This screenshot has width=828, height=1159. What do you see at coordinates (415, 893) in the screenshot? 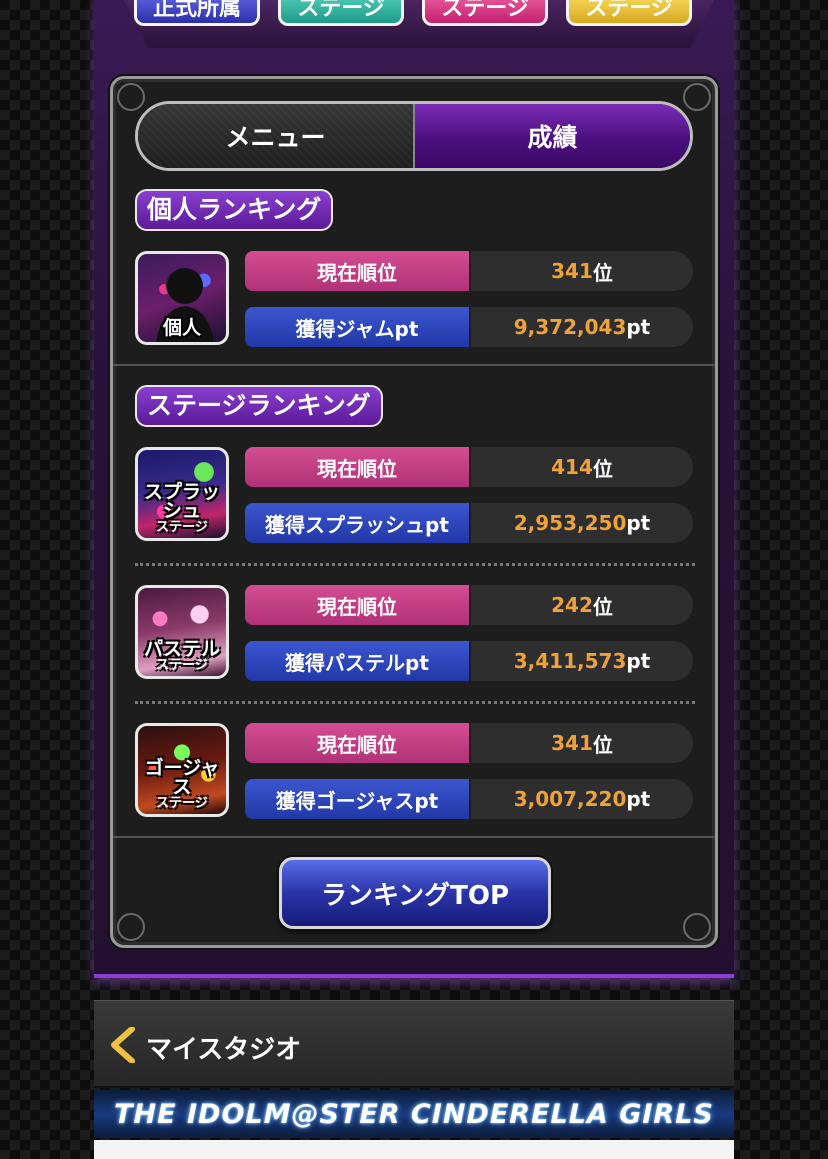
I see `ranking-top-button: ランキングTOP` at bounding box center [415, 893].